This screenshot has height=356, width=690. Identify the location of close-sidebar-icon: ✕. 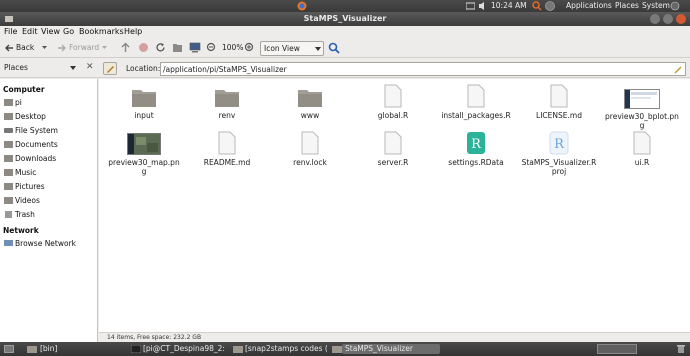
(90, 67).